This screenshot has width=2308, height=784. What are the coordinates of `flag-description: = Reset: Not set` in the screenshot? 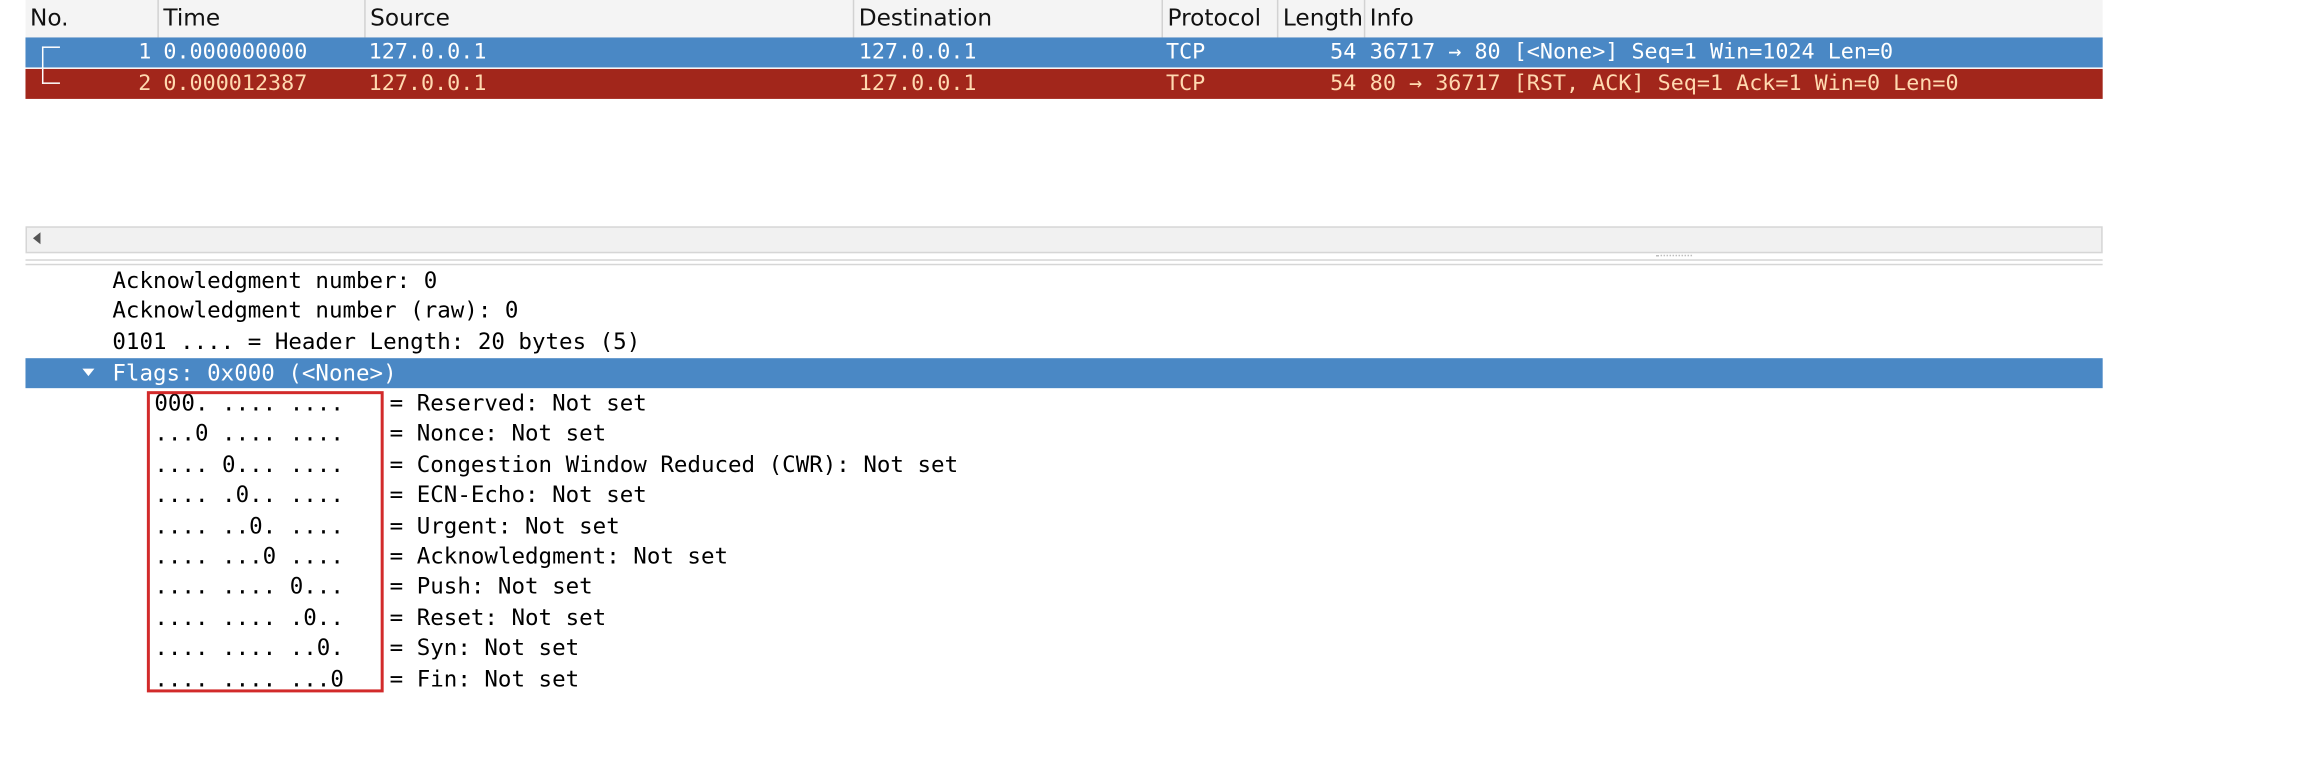 It's located at (498, 617).